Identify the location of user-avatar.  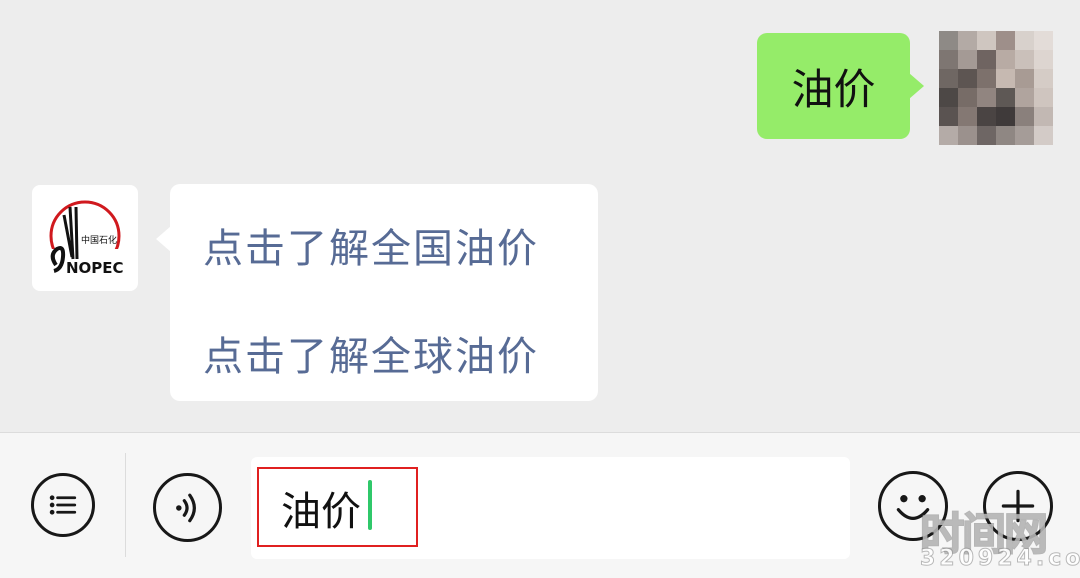
(996, 88).